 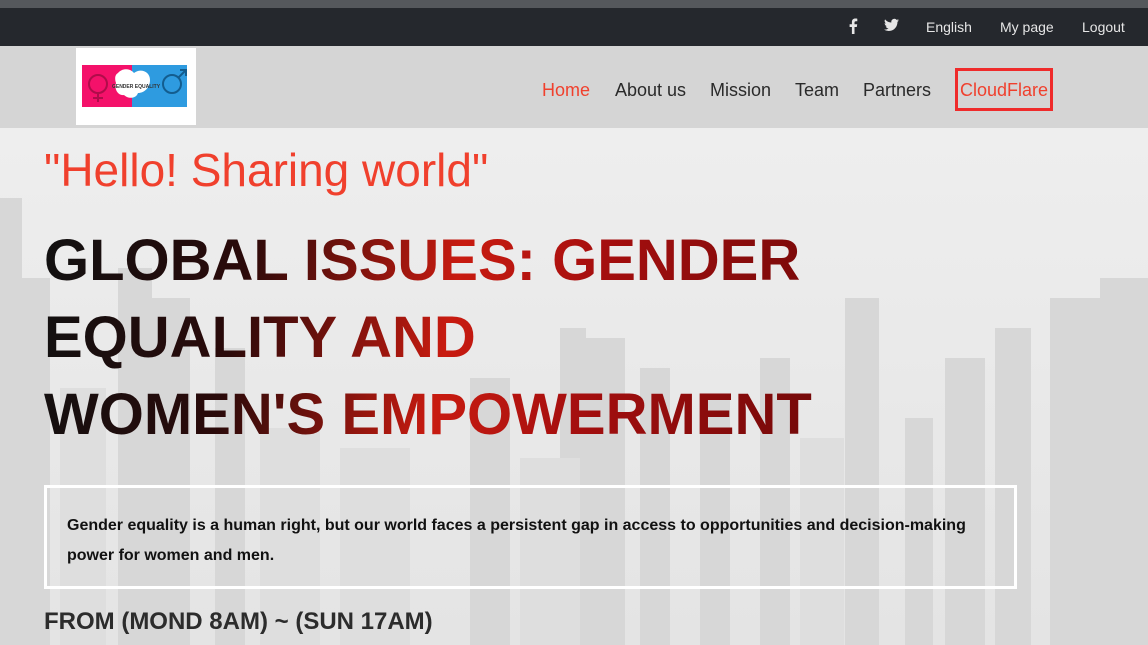 What do you see at coordinates (1027, 27) in the screenshot?
I see `my-page-link: My page` at bounding box center [1027, 27].